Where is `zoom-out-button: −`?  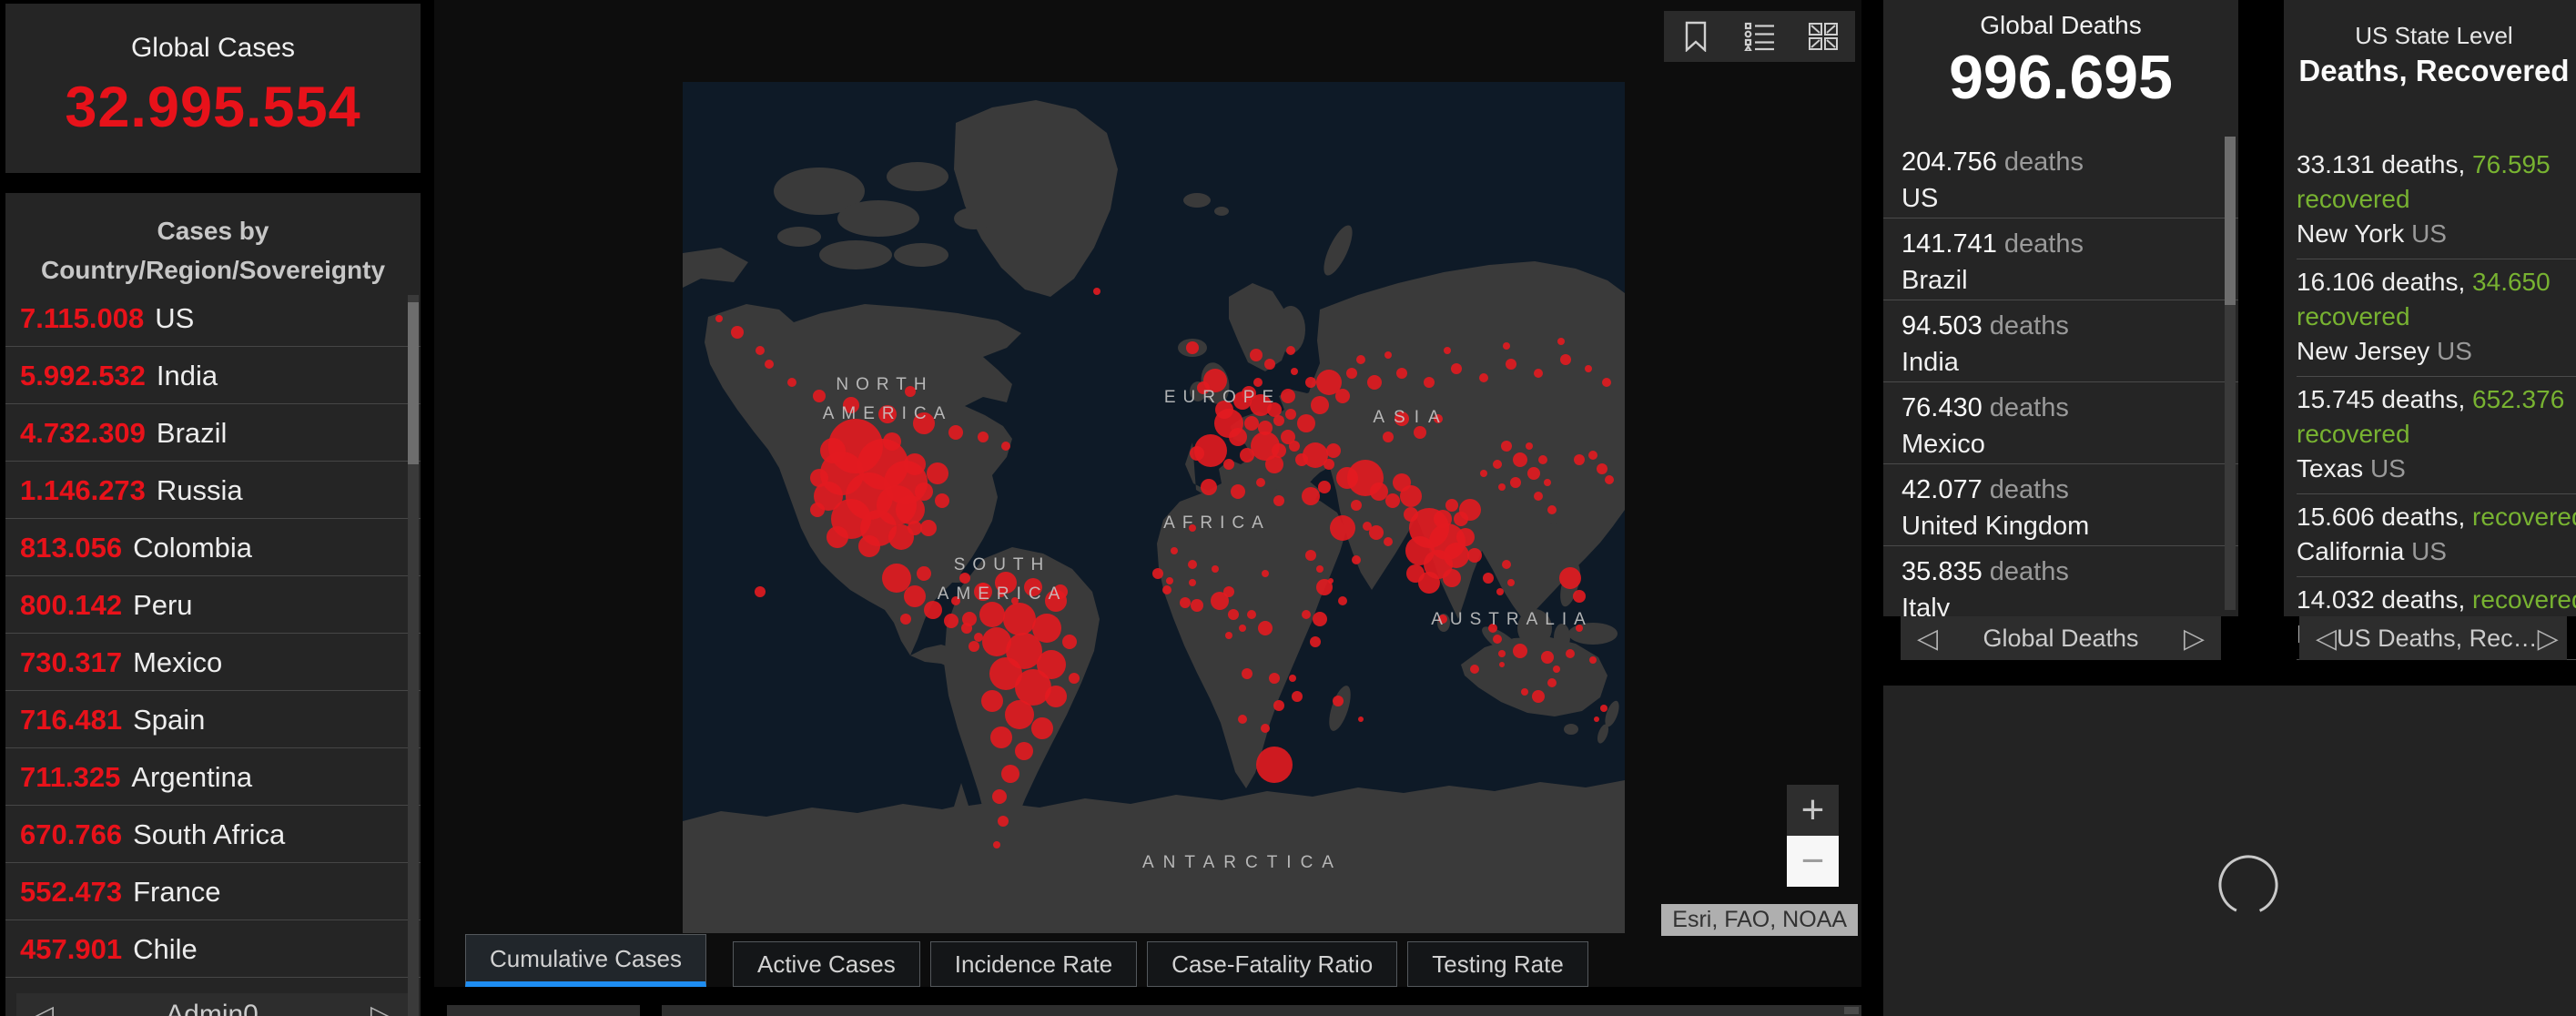
zoom-out-button: − is located at coordinates (1813, 861).